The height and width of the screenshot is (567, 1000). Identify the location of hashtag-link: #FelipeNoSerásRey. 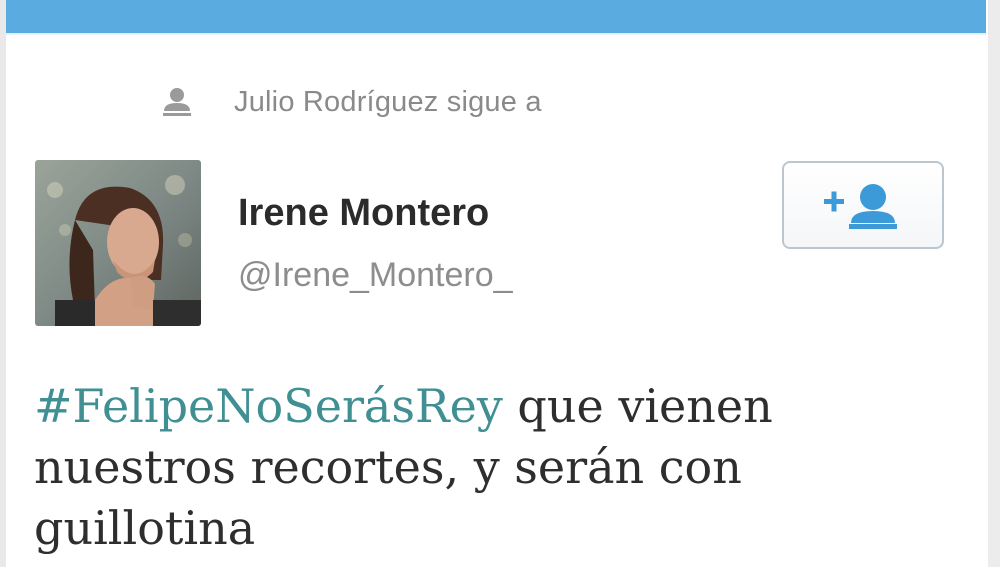
(268, 406).